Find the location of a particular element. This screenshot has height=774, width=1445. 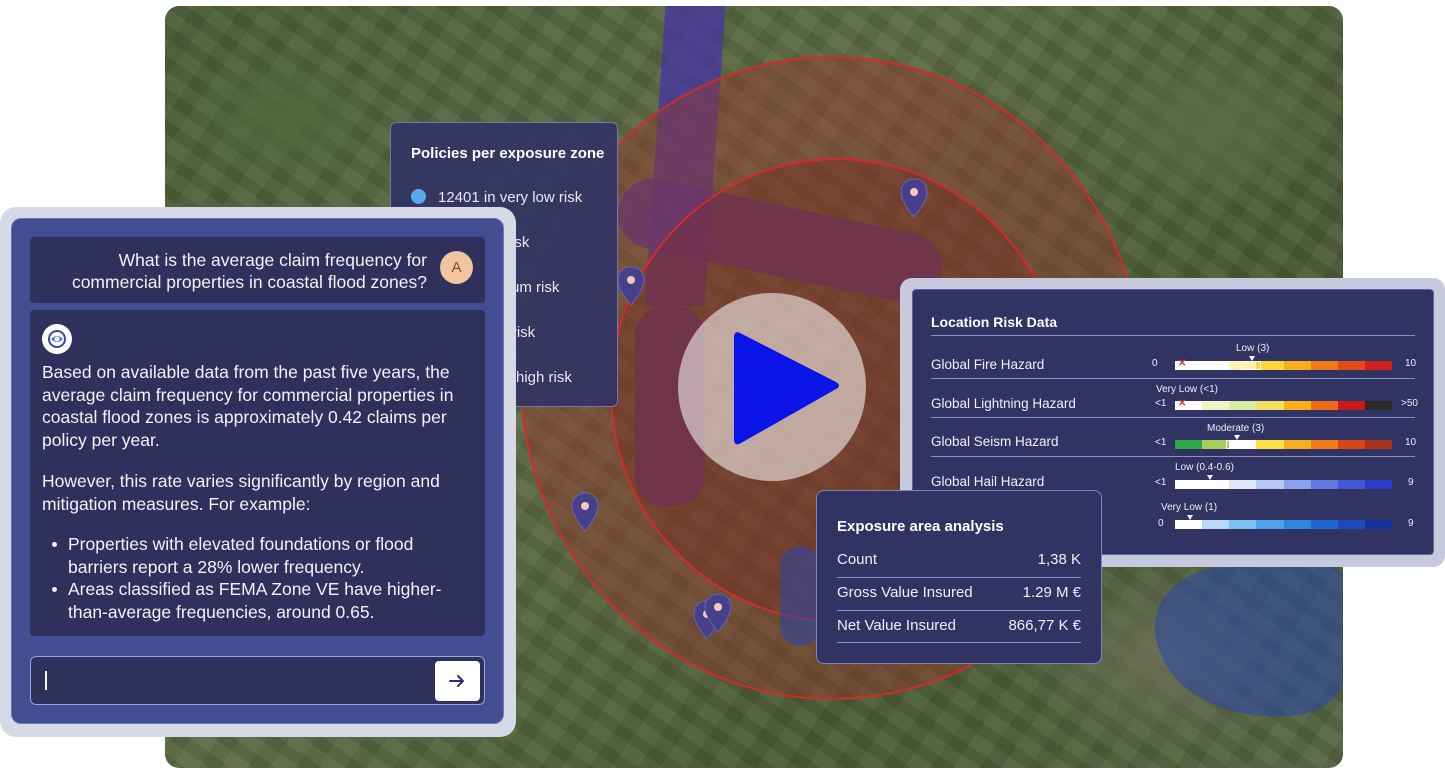

risk-max: >50 is located at coordinates (1409, 403).